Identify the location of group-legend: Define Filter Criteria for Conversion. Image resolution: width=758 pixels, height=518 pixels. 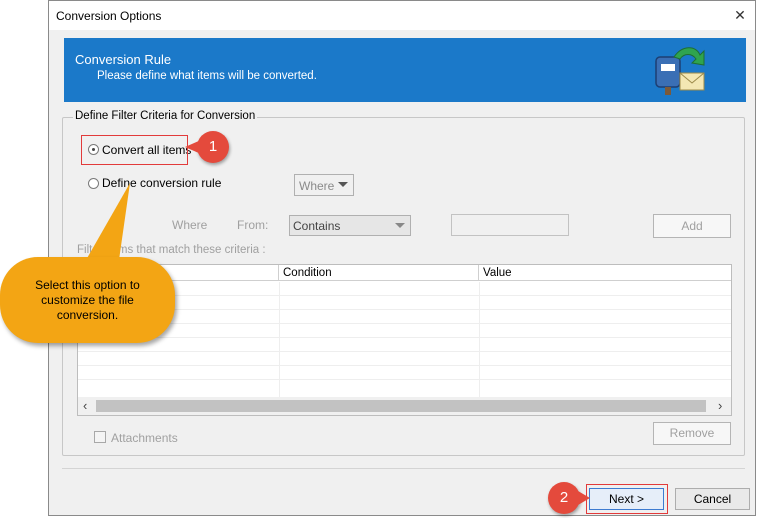
(165, 116).